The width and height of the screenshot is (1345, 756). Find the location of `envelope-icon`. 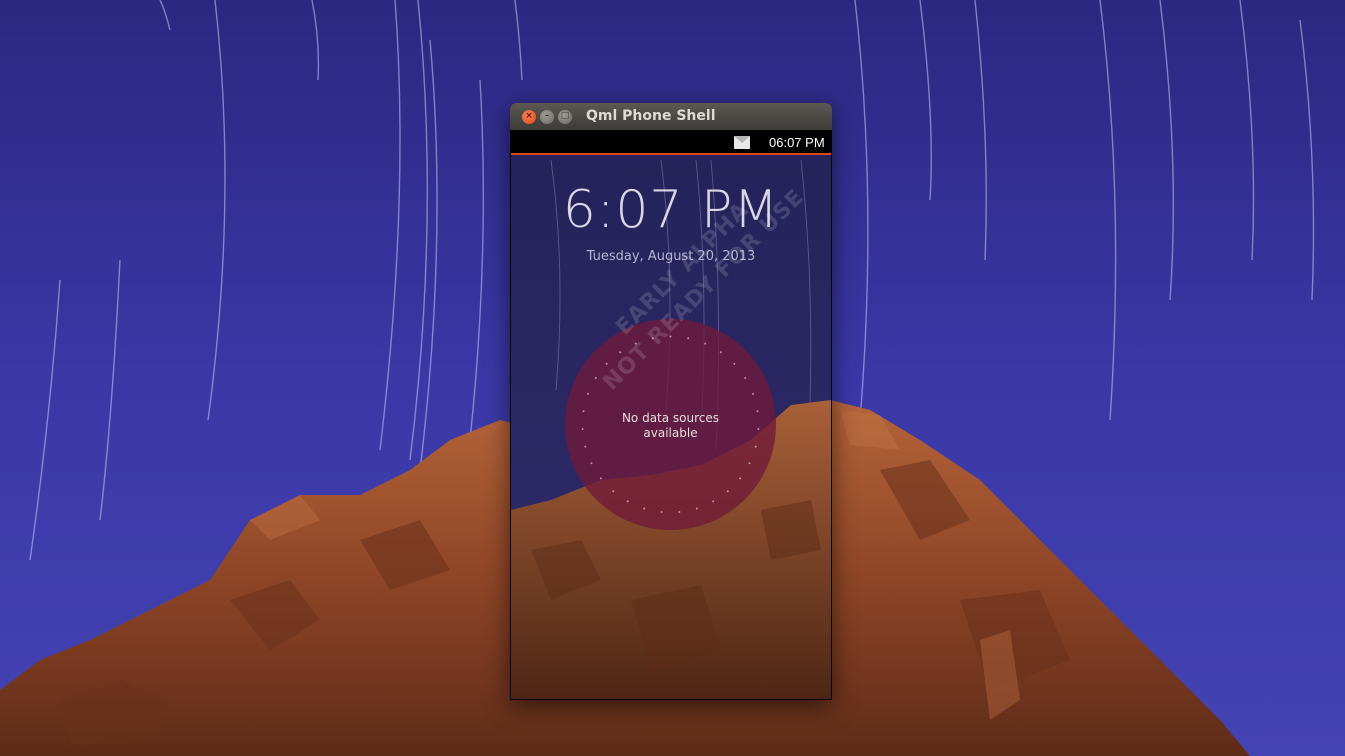

envelope-icon is located at coordinates (742, 142).